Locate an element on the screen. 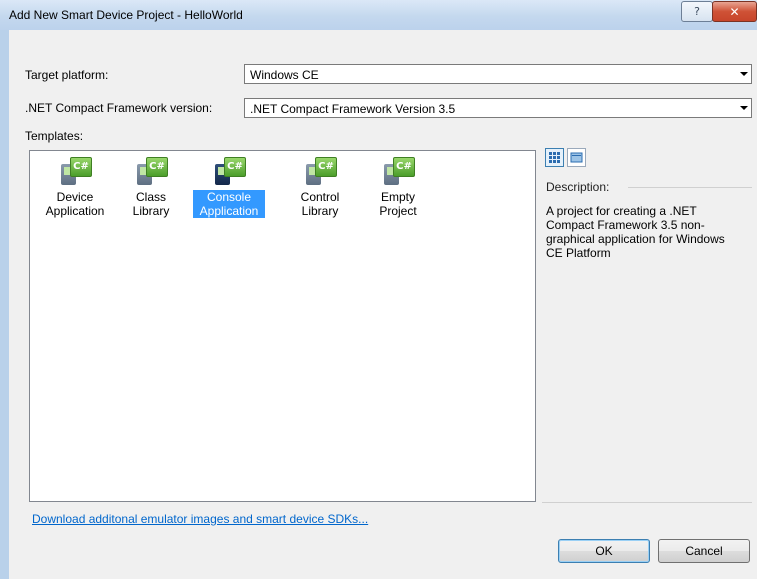  control-library-icon: C# is located at coordinates (321, 171).